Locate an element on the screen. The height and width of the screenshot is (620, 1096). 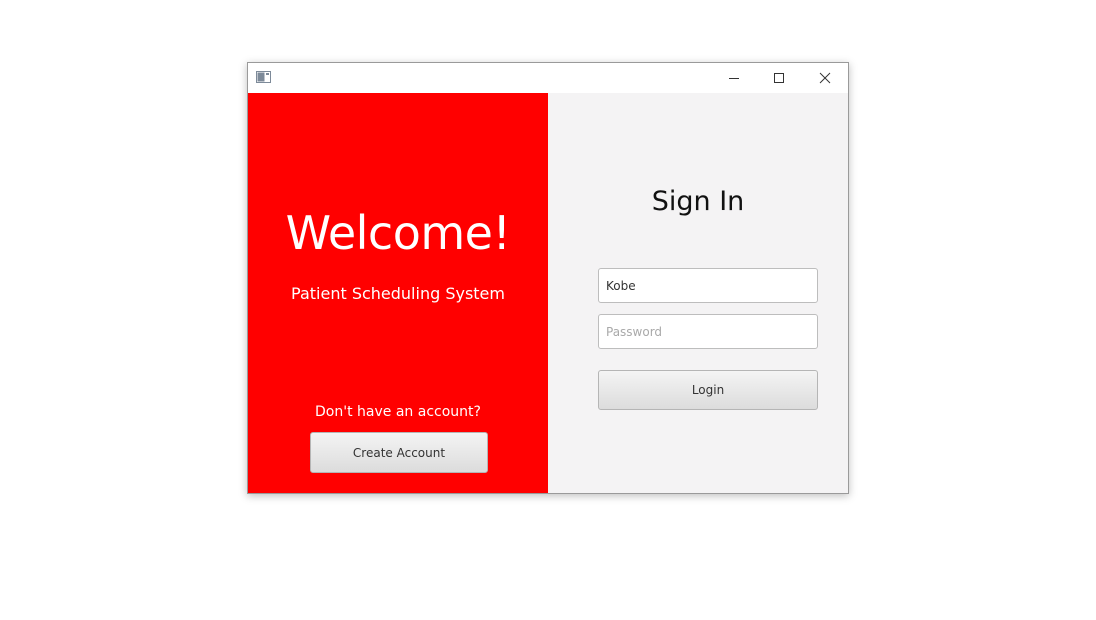
minimize-icon is located at coordinates (734, 78).